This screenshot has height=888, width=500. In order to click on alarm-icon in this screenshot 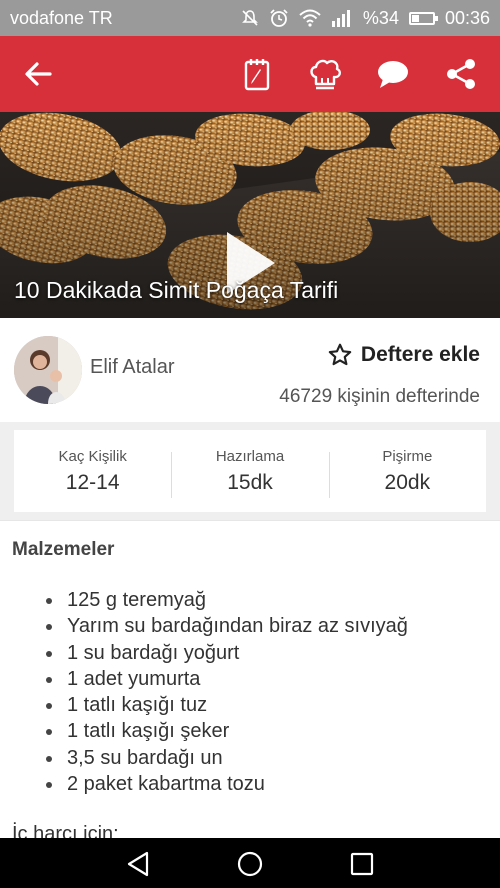, I will do `click(279, 18)`.